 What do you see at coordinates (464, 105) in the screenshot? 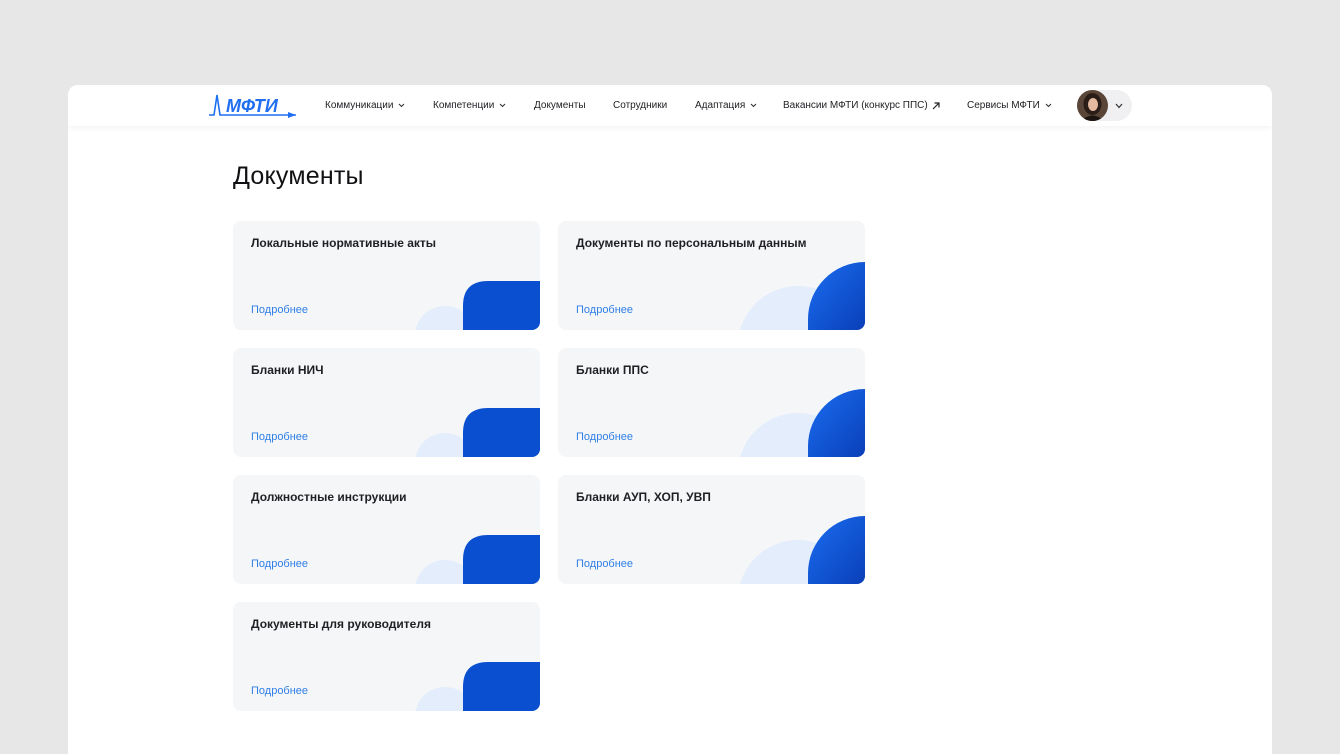
I see `nav-competencies-label: Компетенции` at bounding box center [464, 105].